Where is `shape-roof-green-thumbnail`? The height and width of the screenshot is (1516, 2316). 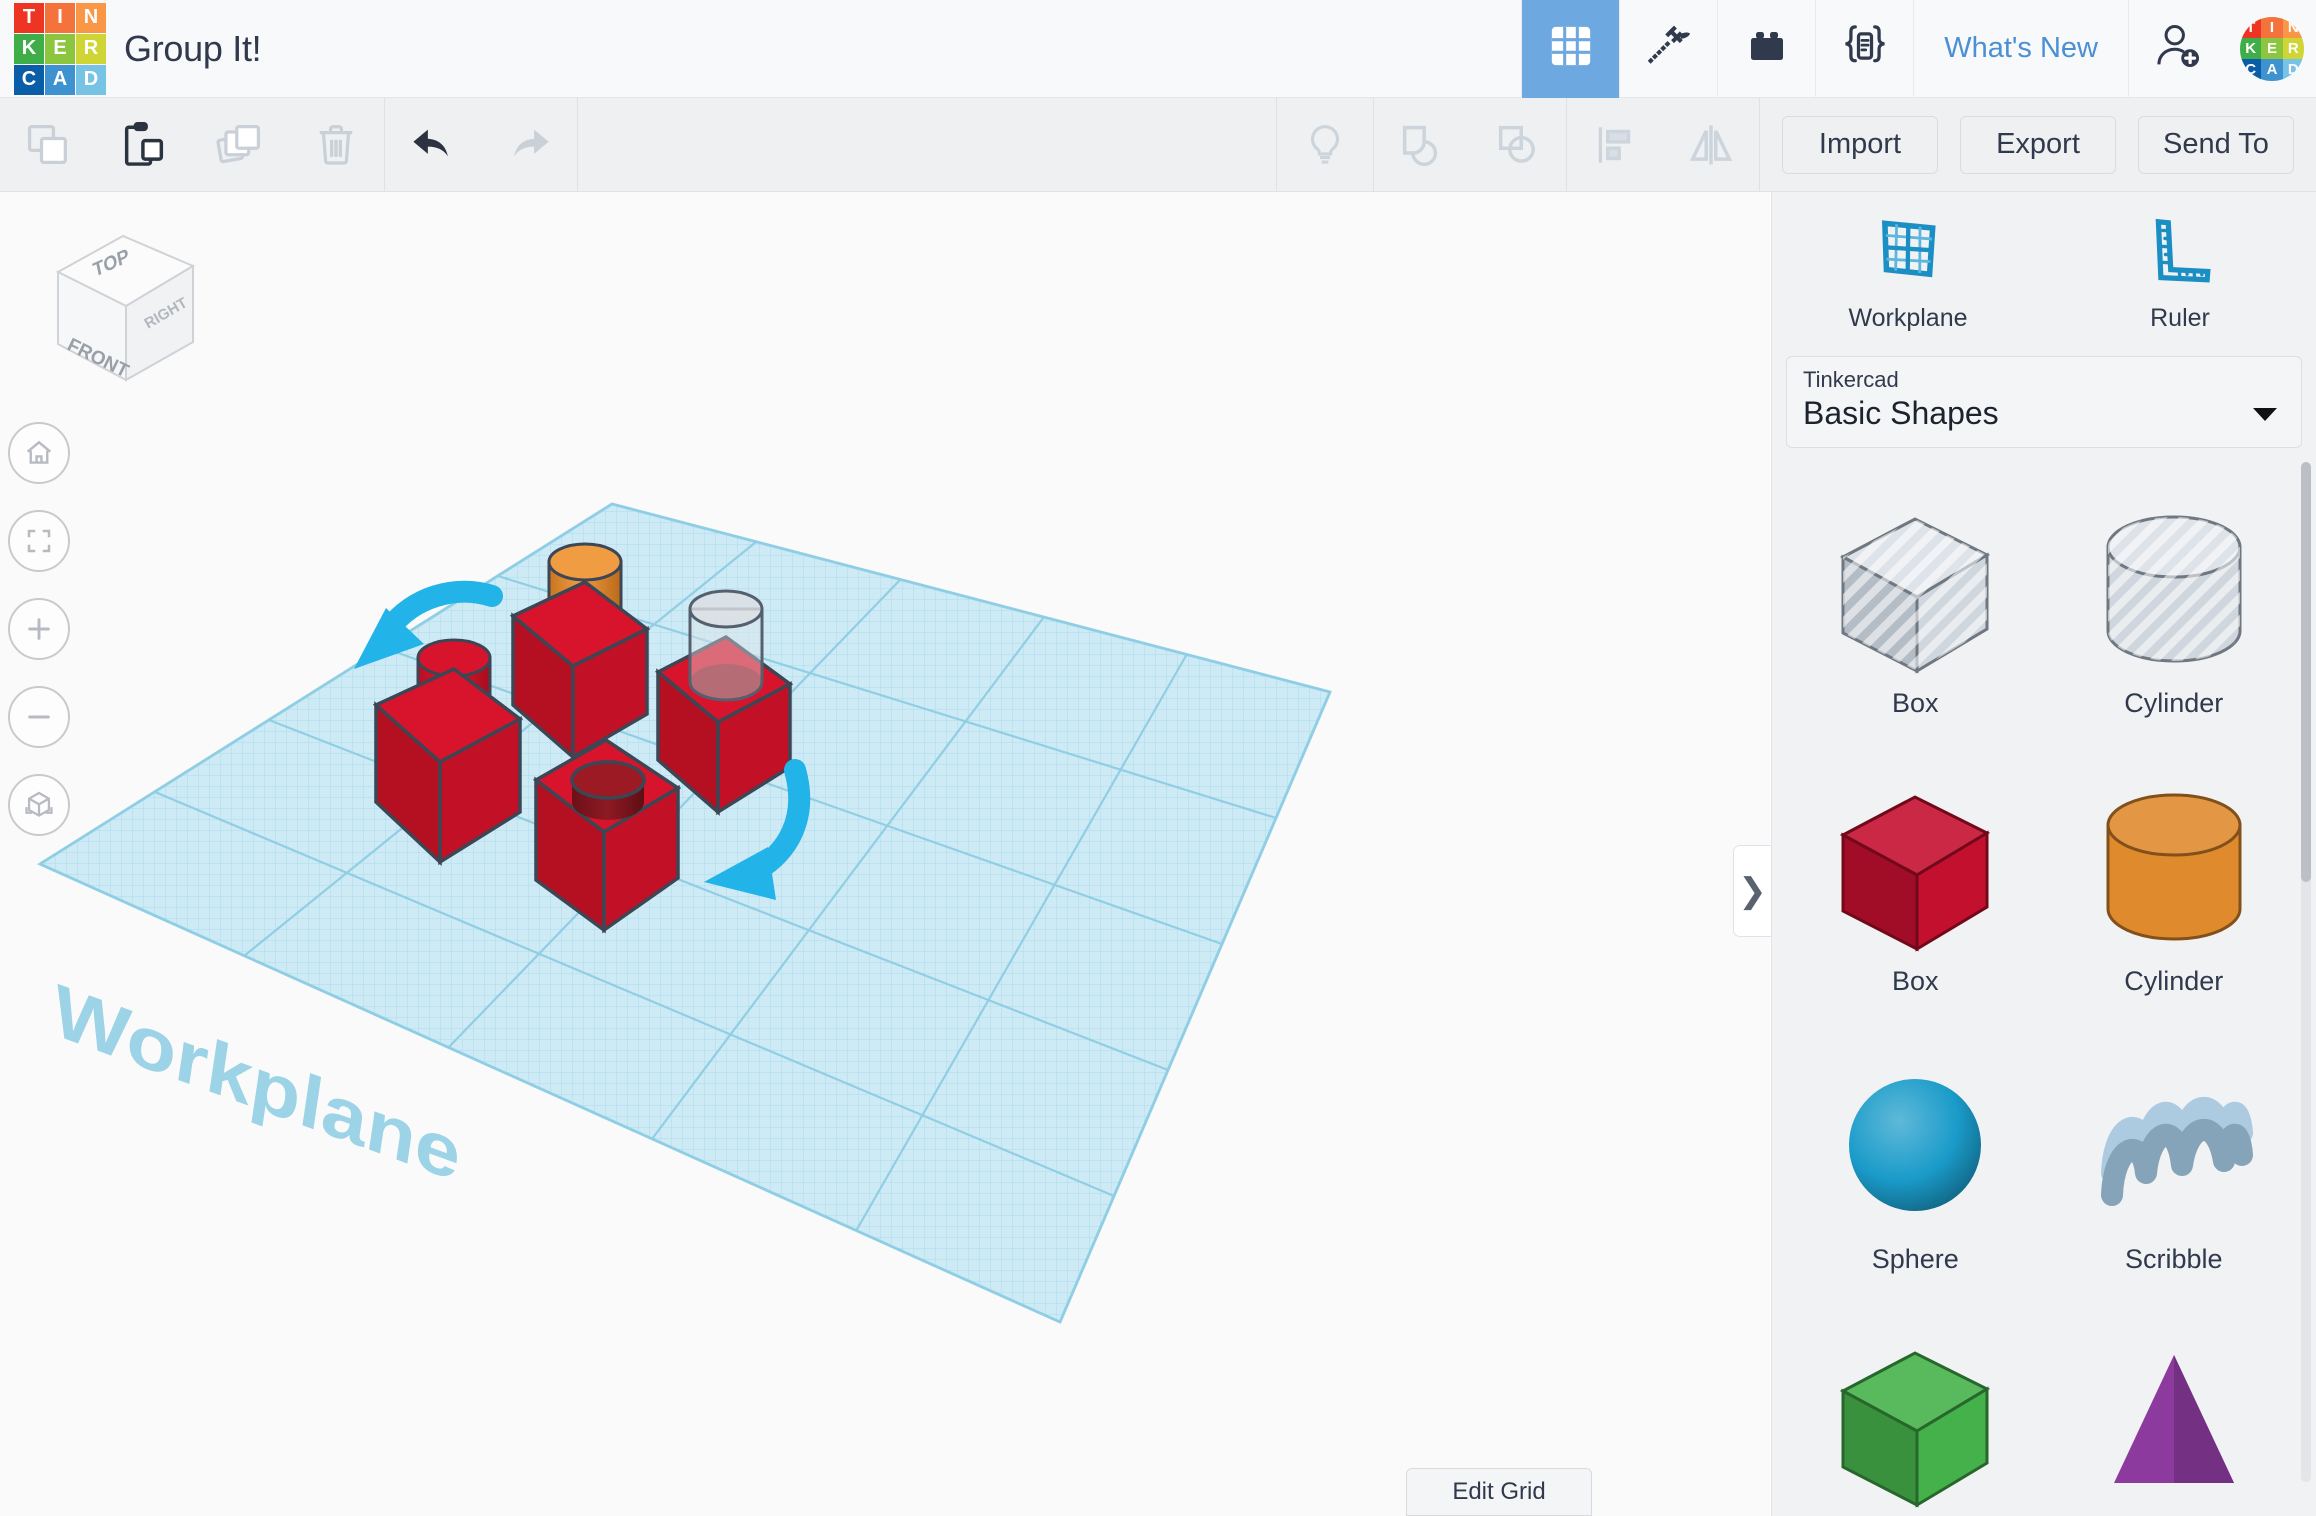 shape-roof-green-thumbnail is located at coordinates (1915, 1422).